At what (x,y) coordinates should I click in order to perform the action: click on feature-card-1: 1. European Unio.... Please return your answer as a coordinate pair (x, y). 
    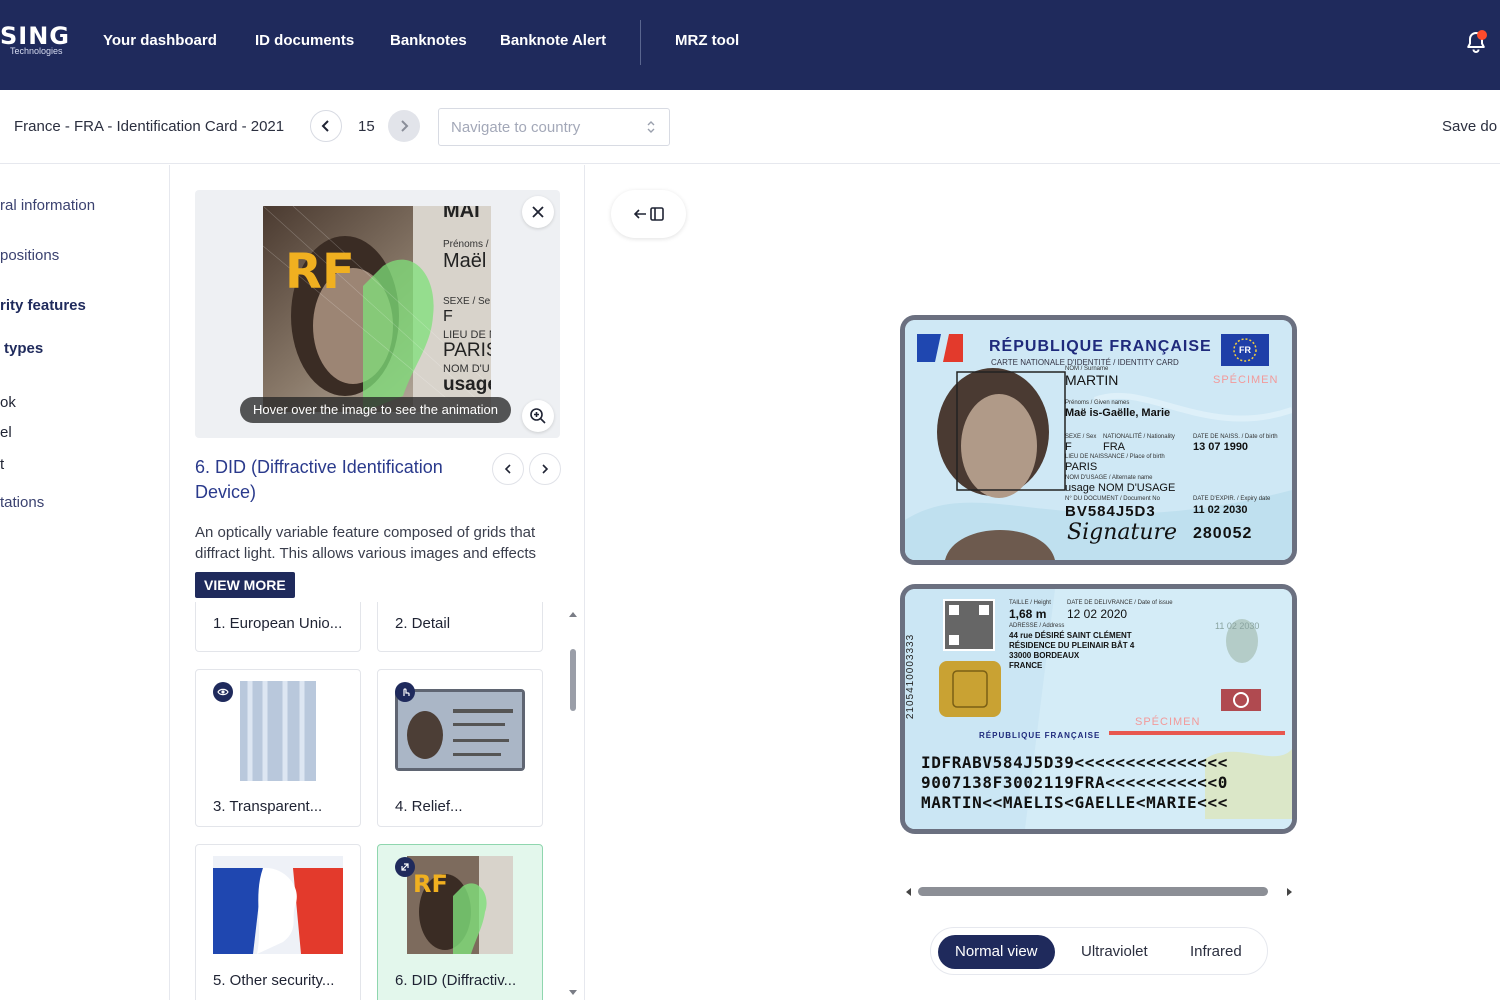
    Looking at the image, I should click on (278, 627).